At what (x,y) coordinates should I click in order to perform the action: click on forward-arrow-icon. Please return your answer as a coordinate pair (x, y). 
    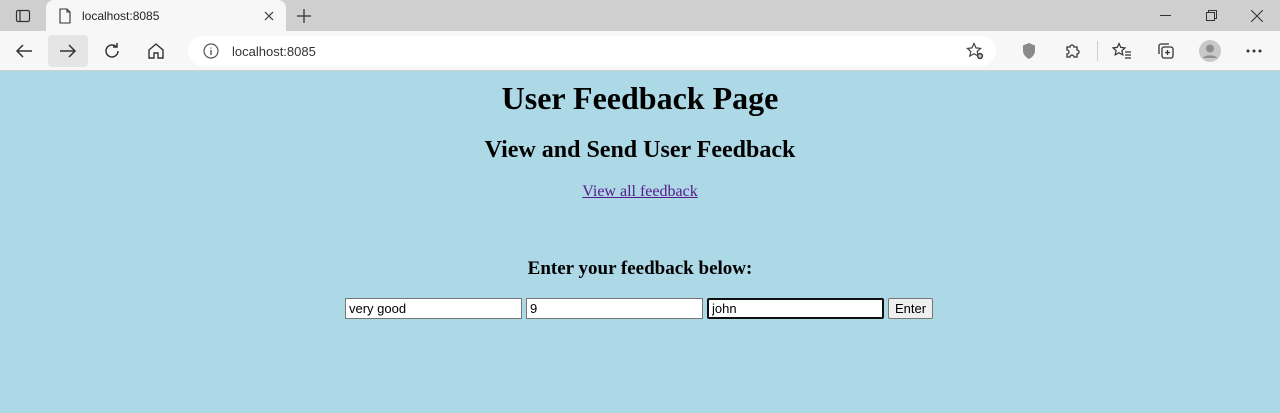
    Looking at the image, I should click on (68, 50).